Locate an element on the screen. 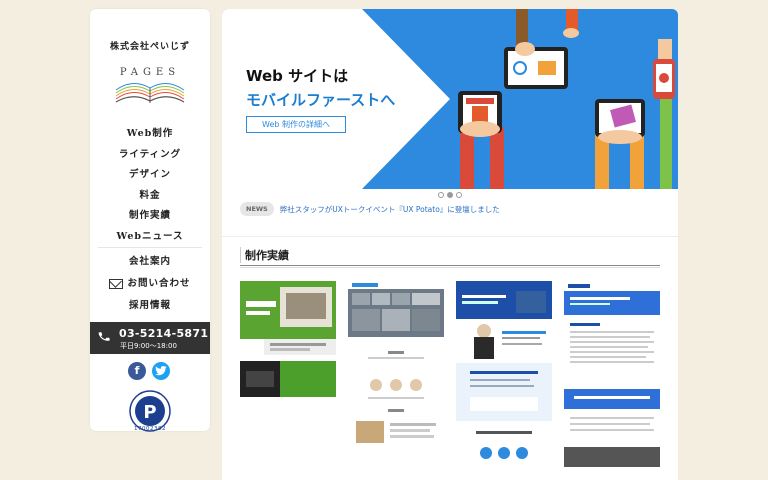 The width and height of the screenshot is (768, 480). nav-divider is located at coordinates (150, 247).